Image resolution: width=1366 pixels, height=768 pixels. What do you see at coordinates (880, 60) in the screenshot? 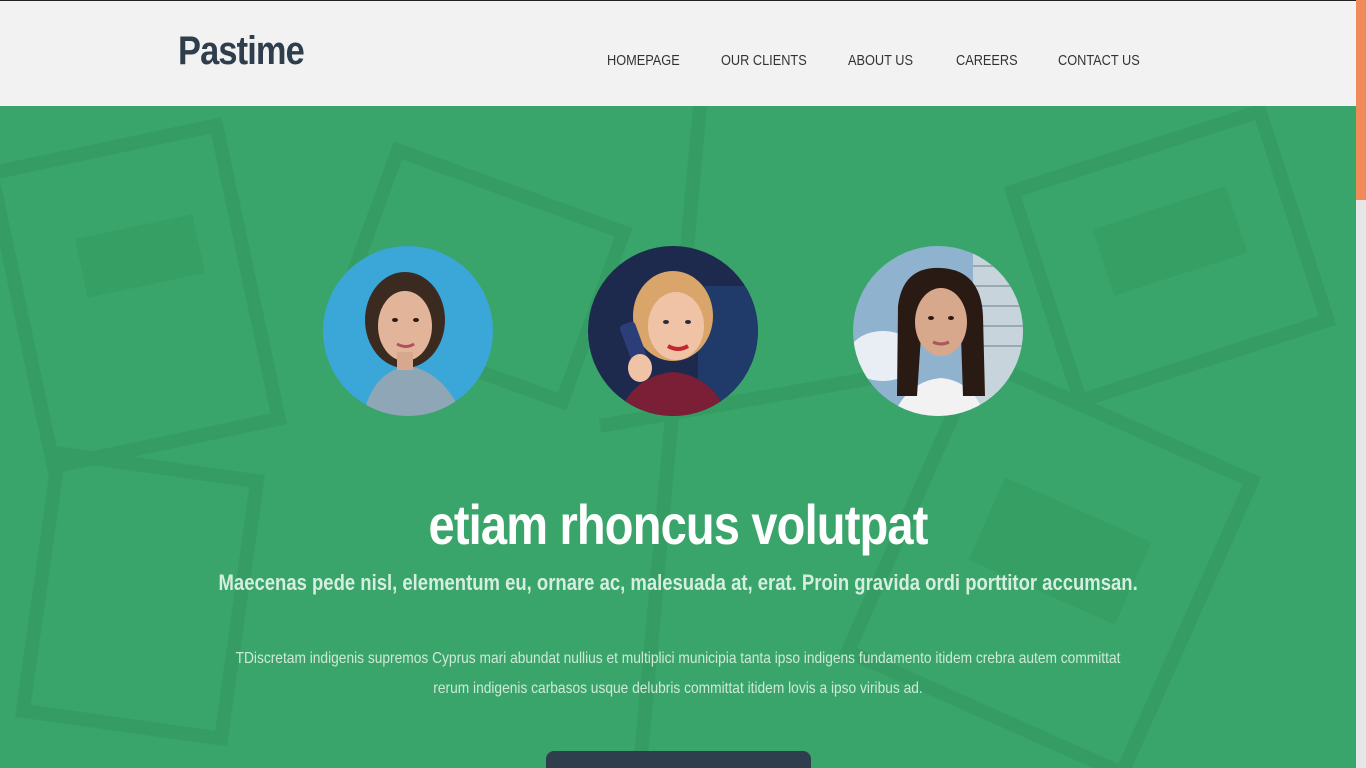
I see `nav-about-us: ABOUT US` at bounding box center [880, 60].